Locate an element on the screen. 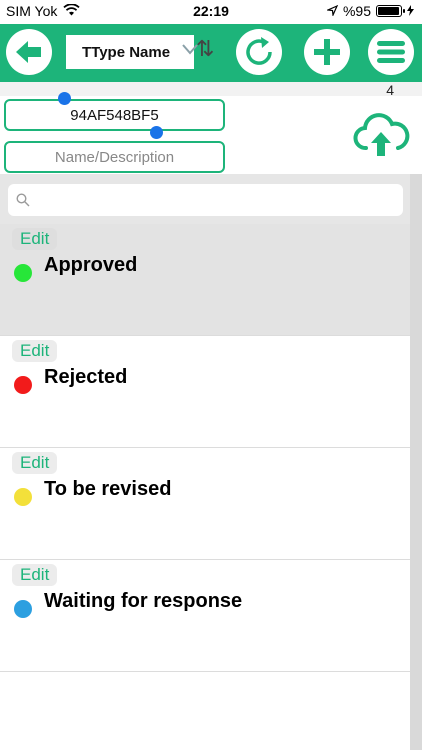 Image resolution: width=422 pixels, height=750 pixels. selection-handle-start is located at coordinates (64, 98).